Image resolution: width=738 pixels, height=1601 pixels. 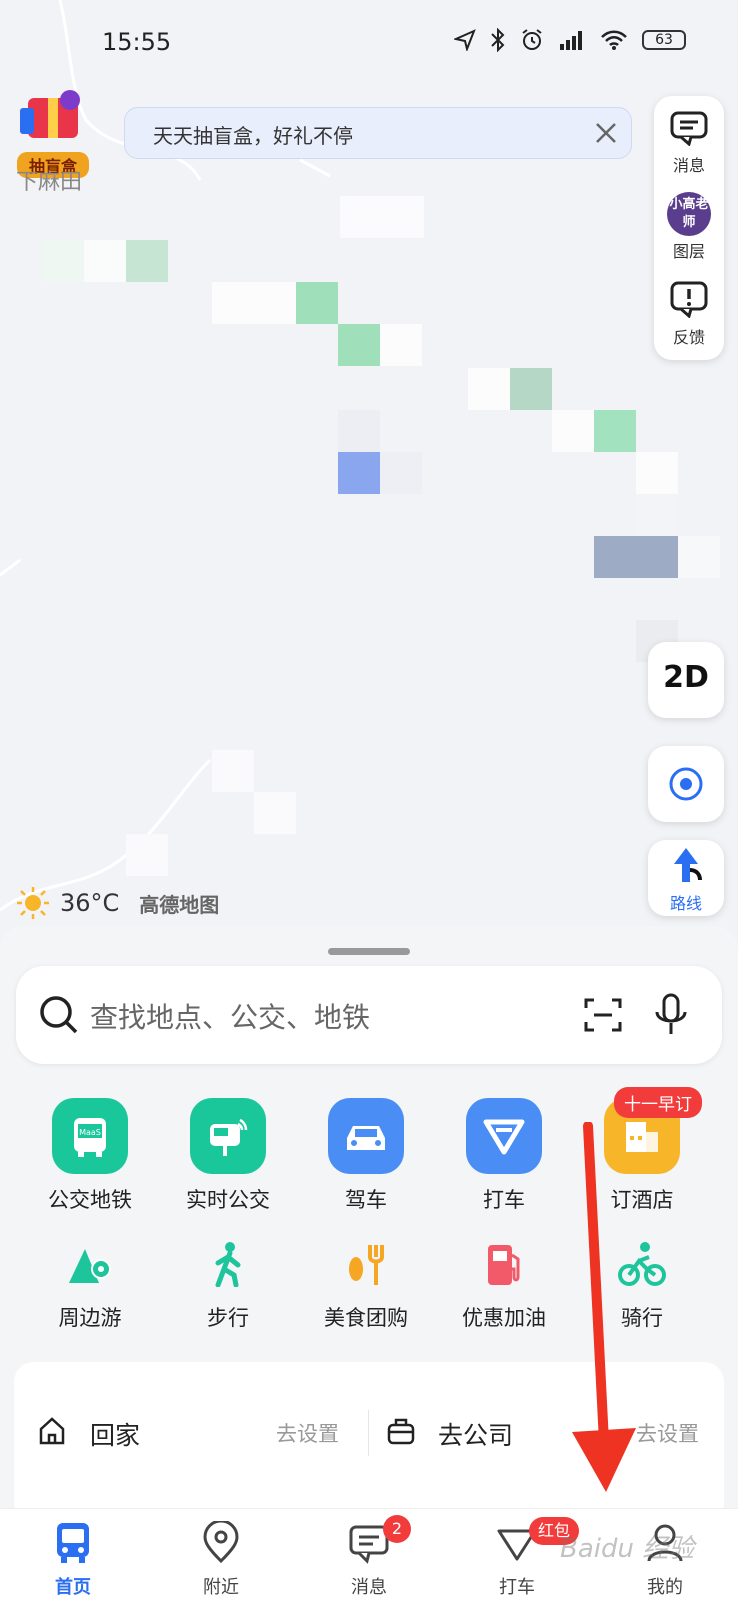 What do you see at coordinates (59, 1015) in the screenshot?
I see `search-icon` at bounding box center [59, 1015].